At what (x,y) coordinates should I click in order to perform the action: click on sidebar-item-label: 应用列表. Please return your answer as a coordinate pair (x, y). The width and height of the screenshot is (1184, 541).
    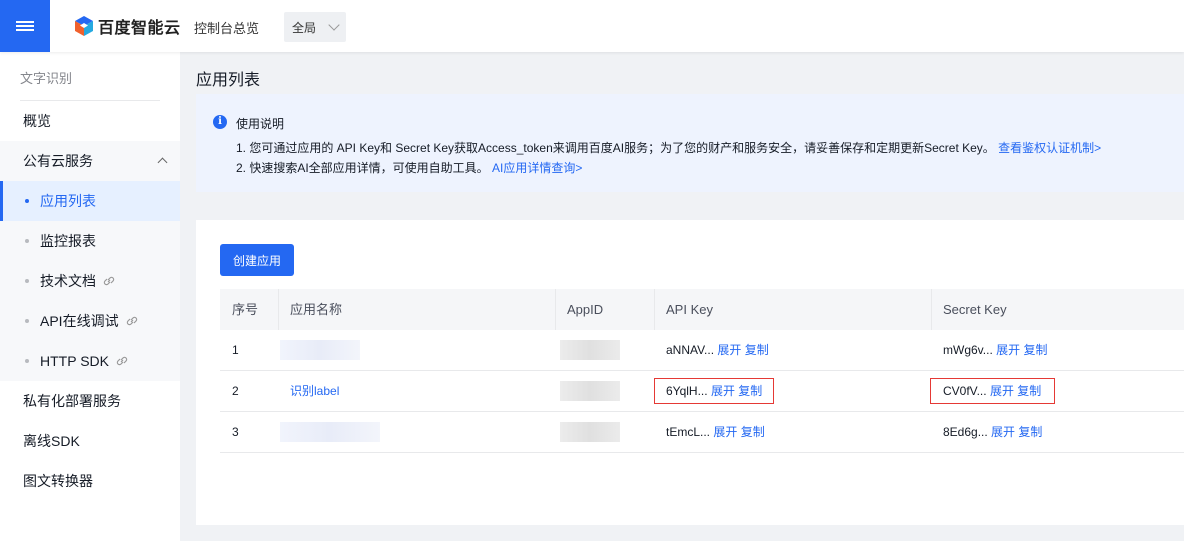
    Looking at the image, I should click on (68, 201).